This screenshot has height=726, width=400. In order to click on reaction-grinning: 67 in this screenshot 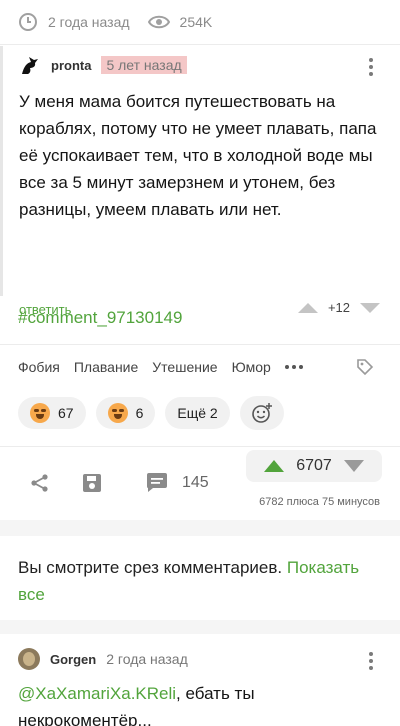, I will do `click(52, 413)`.